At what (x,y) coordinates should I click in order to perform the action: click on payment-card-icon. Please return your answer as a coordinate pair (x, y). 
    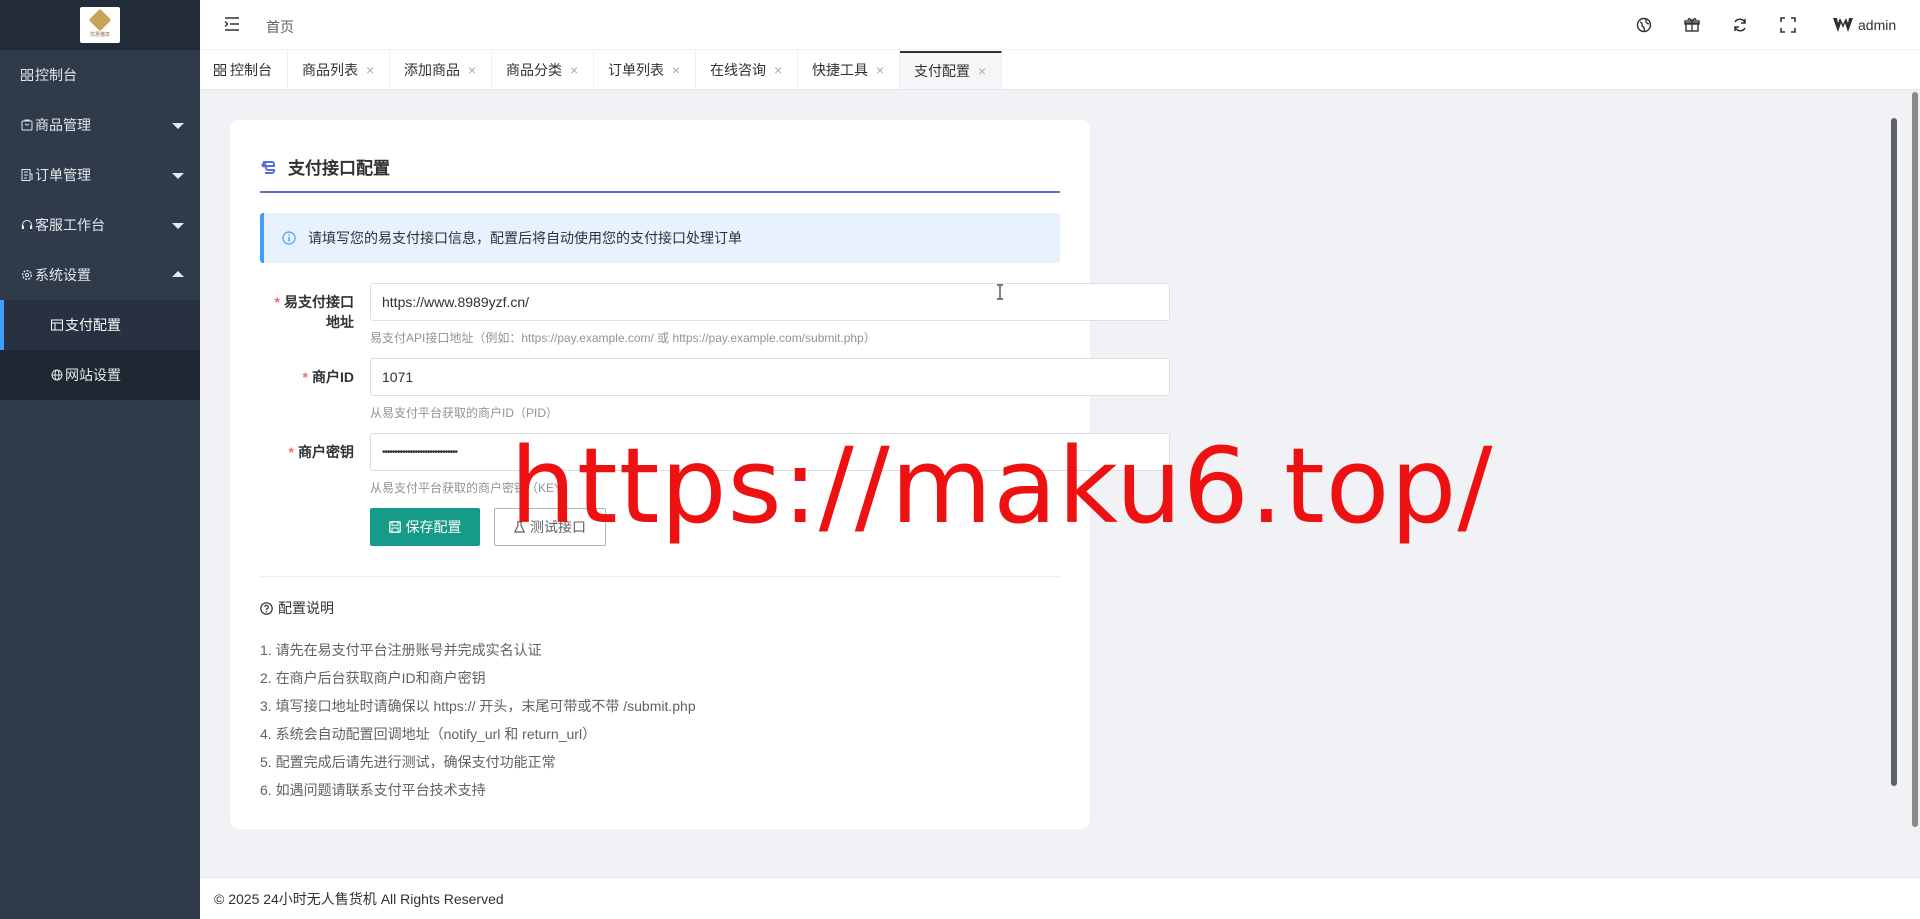
    Looking at the image, I should click on (268, 167).